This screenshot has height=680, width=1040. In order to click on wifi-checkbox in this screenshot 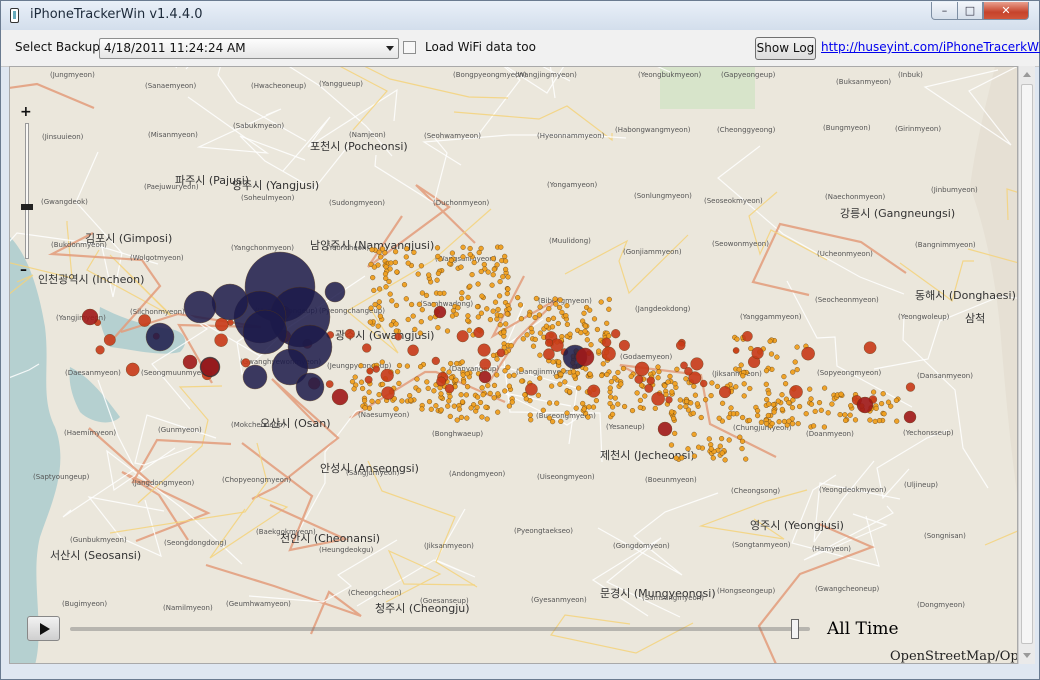, I will do `click(409, 47)`.